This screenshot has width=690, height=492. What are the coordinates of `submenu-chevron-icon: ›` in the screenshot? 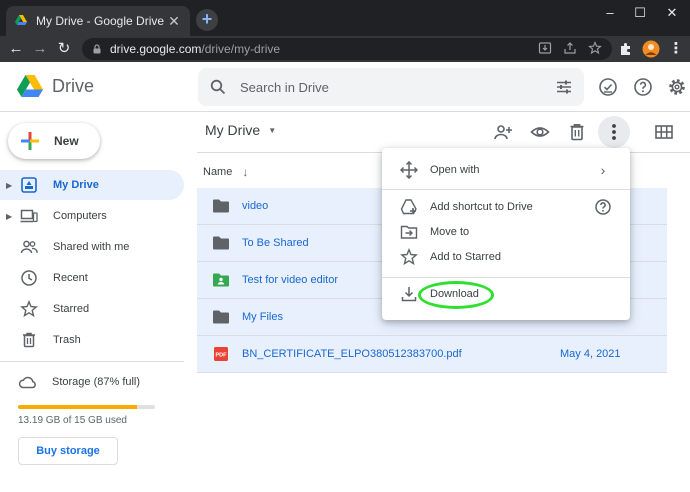 It's located at (603, 170).